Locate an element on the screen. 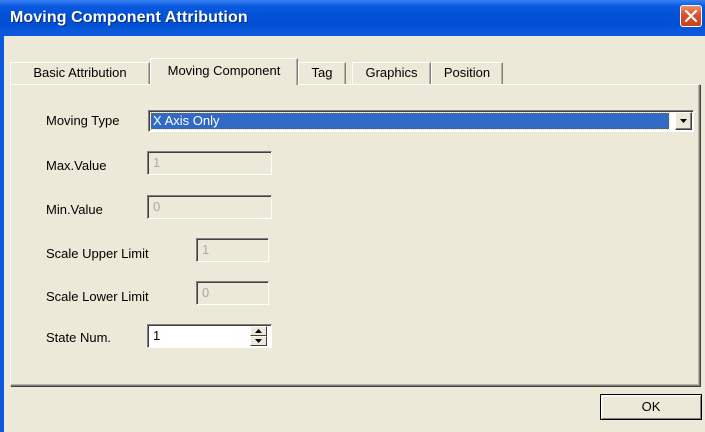 This screenshot has height=432, width=705. window-title: Moving Component Attribution is located at coordinates (129, 17).